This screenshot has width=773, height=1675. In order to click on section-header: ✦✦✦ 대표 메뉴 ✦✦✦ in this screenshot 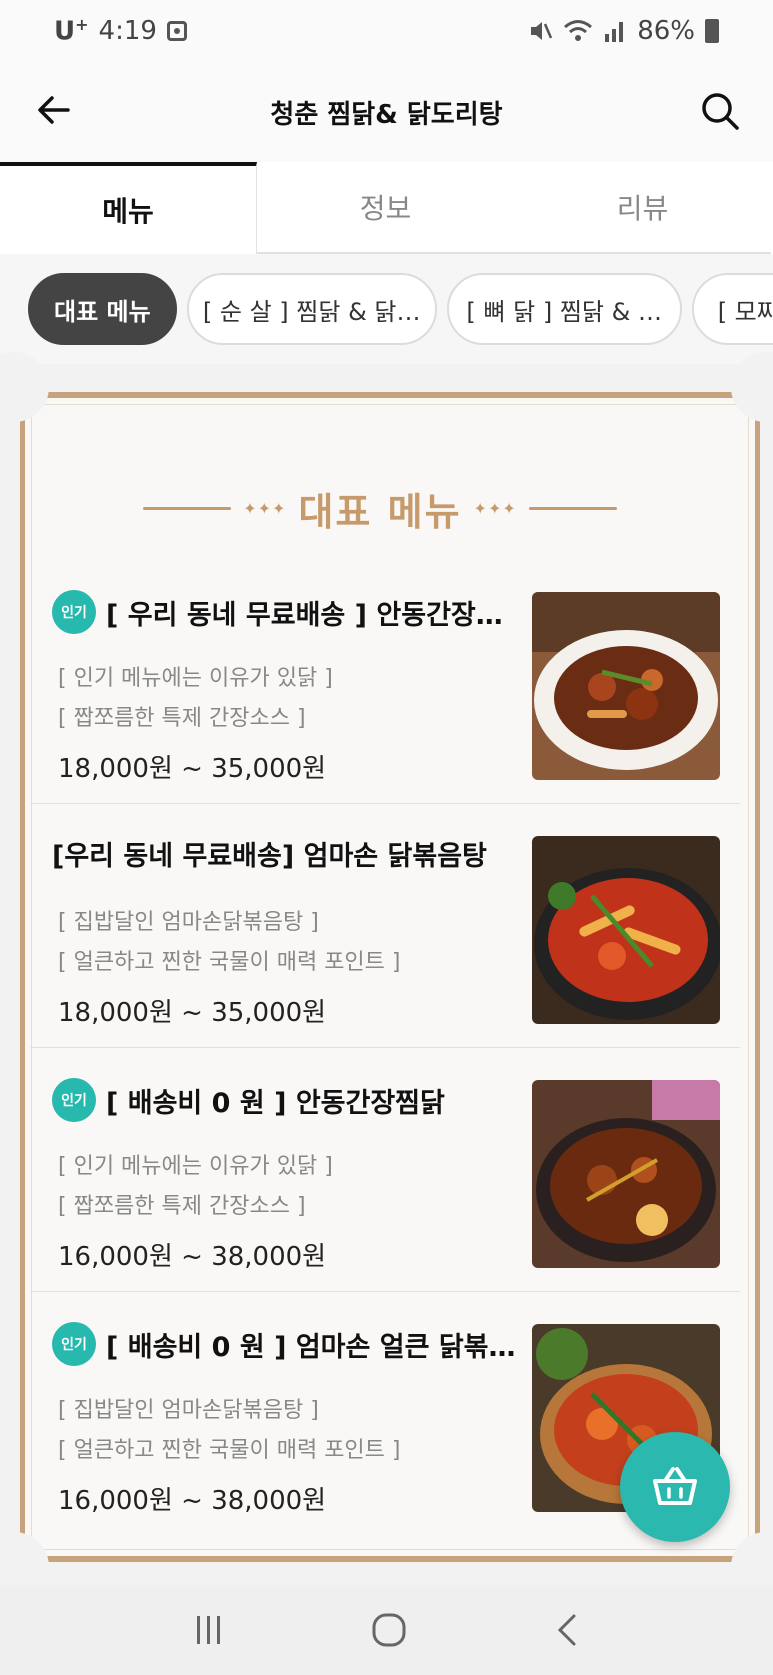, I will do `click(380, 508)`.